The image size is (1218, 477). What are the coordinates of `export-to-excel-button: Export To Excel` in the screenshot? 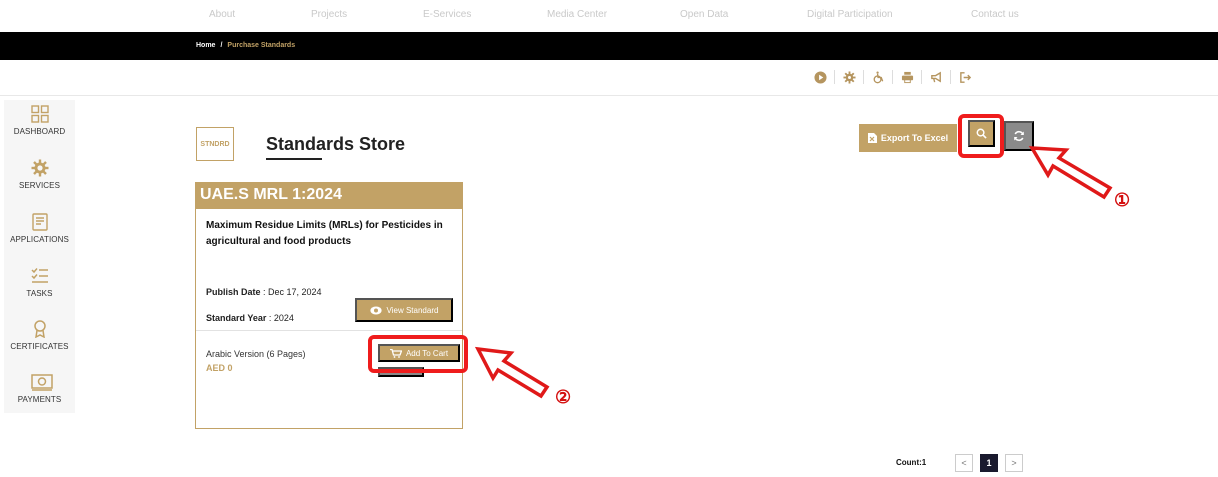 It's located at (908, 138).